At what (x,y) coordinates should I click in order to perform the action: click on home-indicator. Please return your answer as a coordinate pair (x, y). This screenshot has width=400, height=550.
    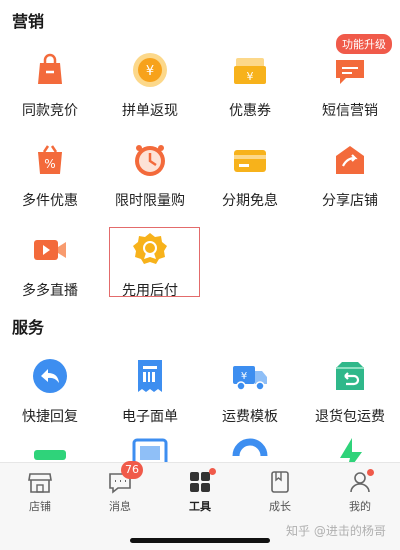
    Looking at the image, I should click on (200, 540).